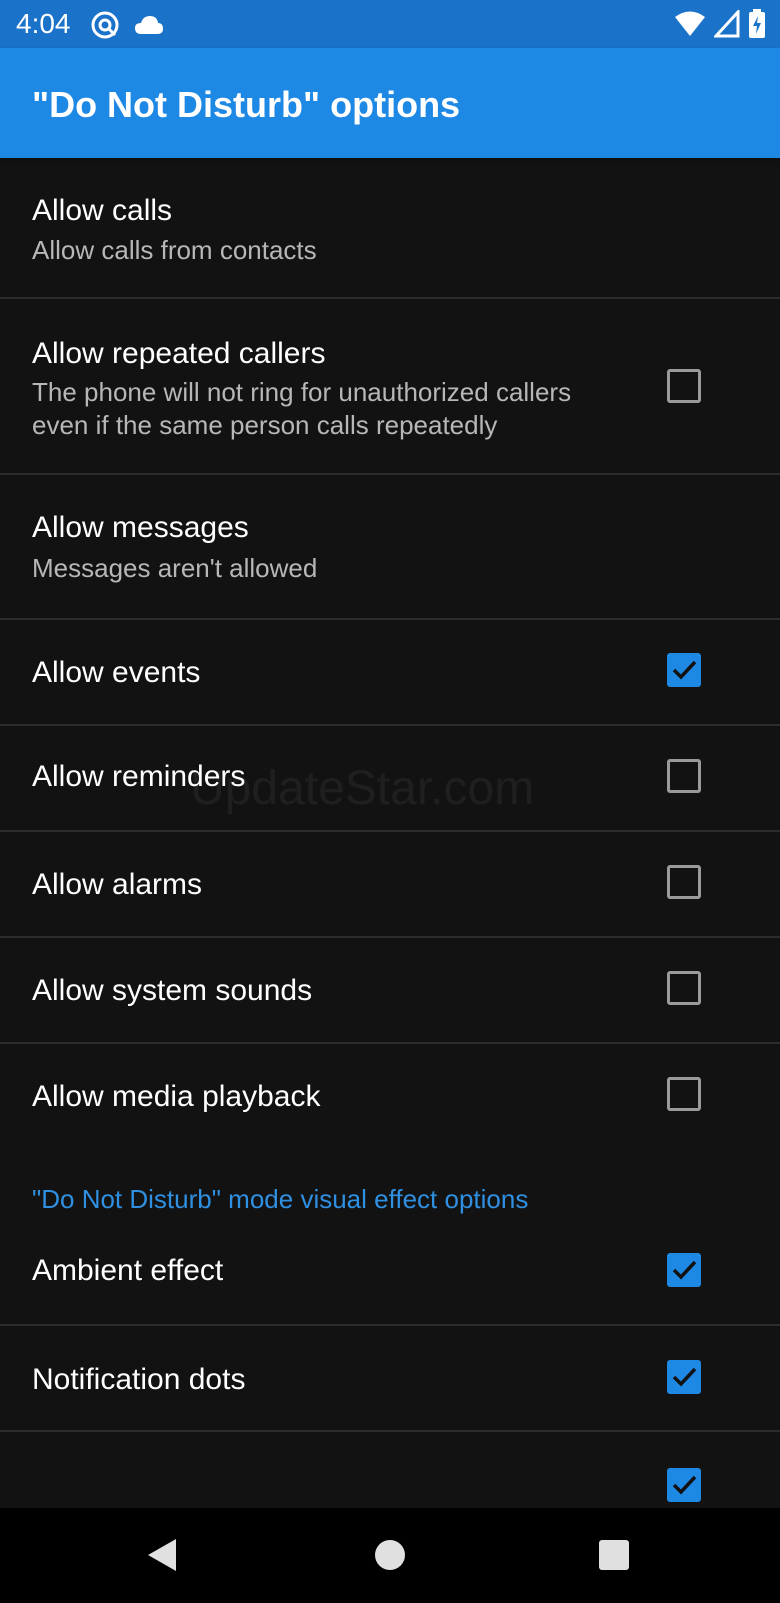 Image resolution: width=780 pixels, height=1603 pixels. What do you see at coordinates (690, 26) in the screenshot?
I see `wifi-icon` at bounding box center [690, 26].